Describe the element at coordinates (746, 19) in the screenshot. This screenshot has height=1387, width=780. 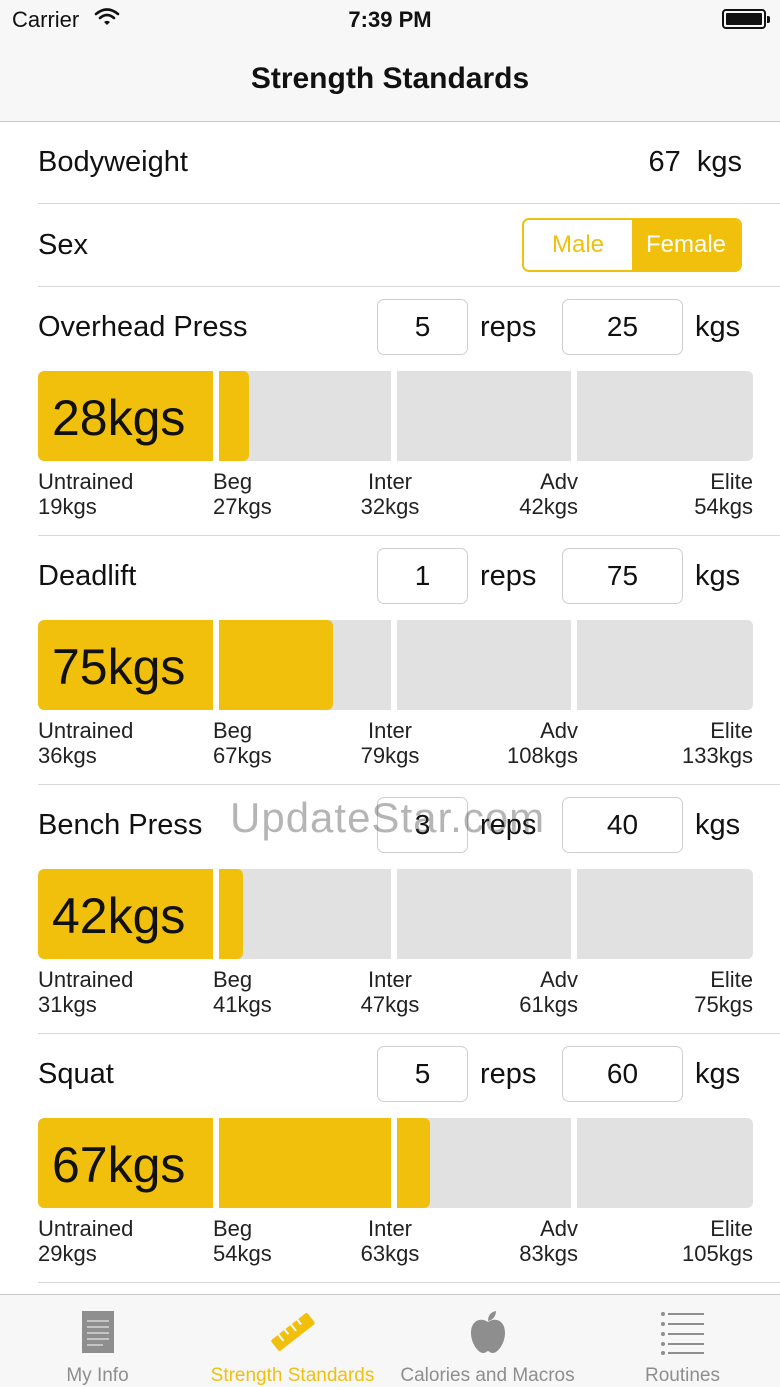
I see `battery-icon` at that location.